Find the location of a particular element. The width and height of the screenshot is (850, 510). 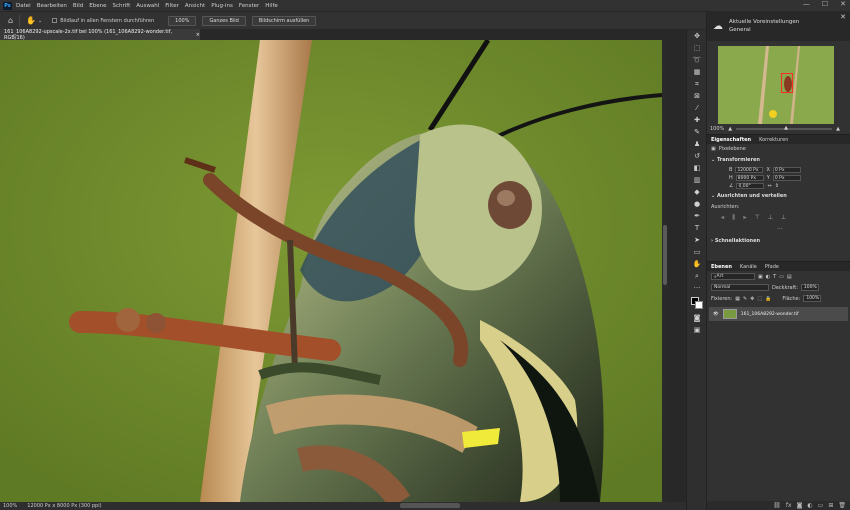

align-right-icon: ⫸ is located at coordinates (744, 218).